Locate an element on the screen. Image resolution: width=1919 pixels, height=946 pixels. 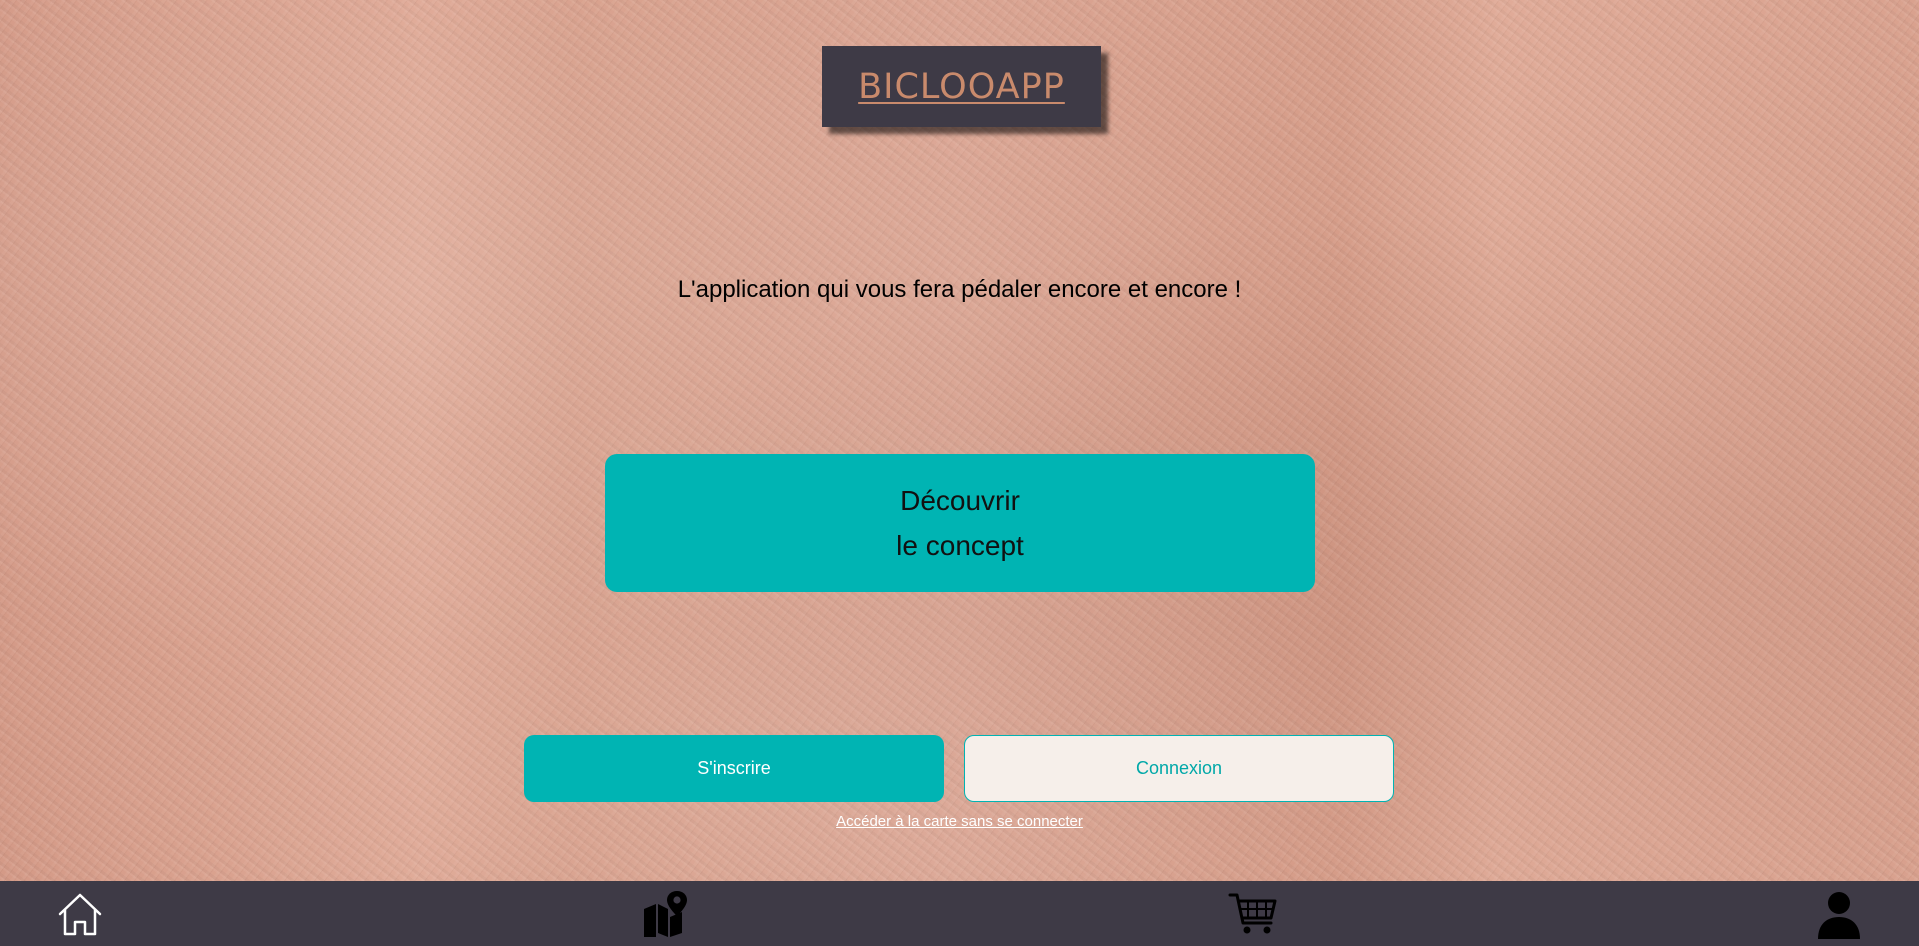
nav-map-button is located at coordinates (667, 914).